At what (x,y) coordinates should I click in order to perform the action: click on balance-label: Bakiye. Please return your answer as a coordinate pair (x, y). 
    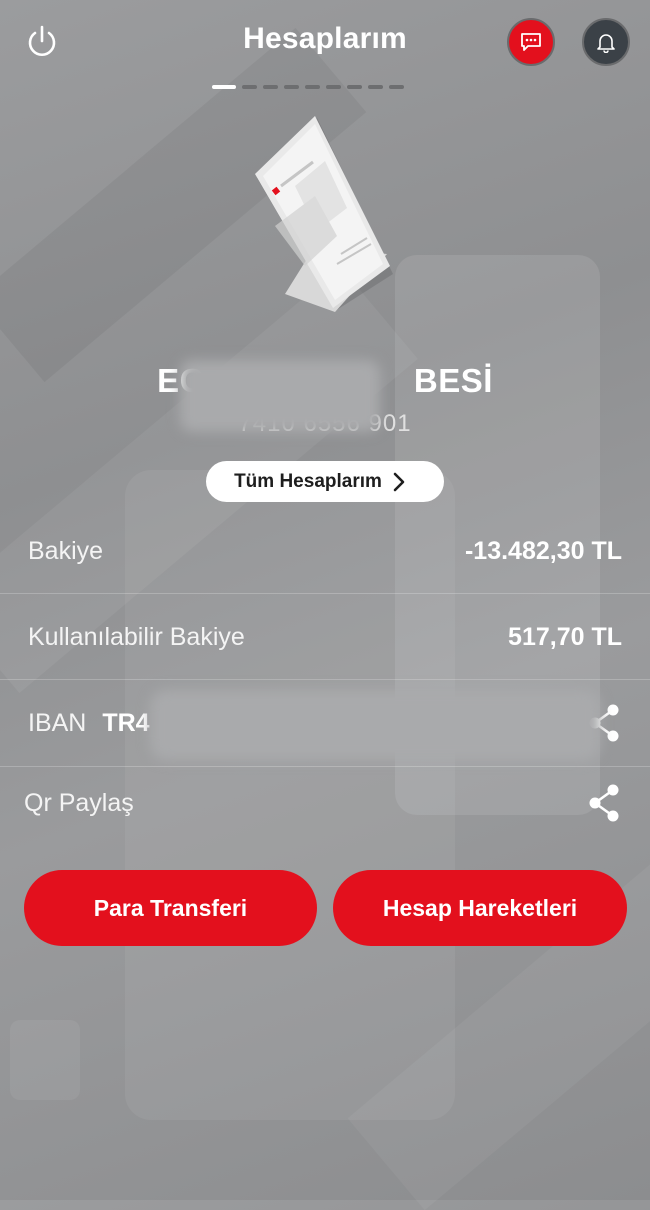
    Looking at the image, I should click on (66, 550).